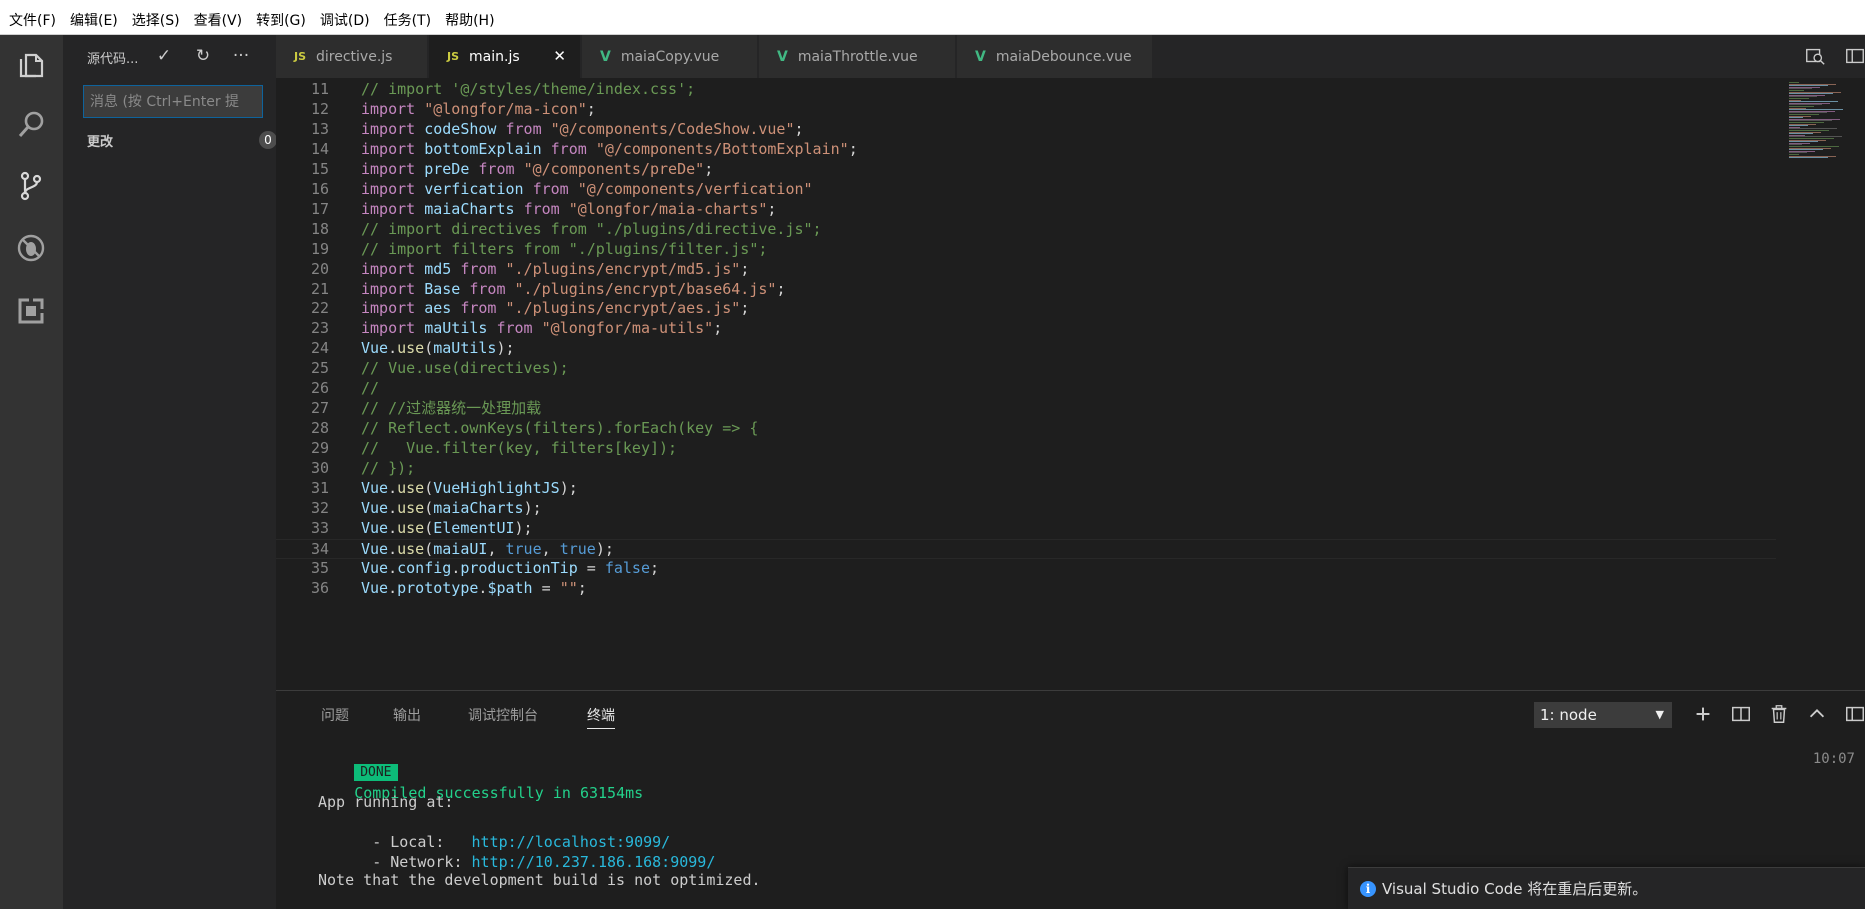 The width and height of the screenshot is (1865, 909). I want to click on code-token: Base, so click(447, 288).